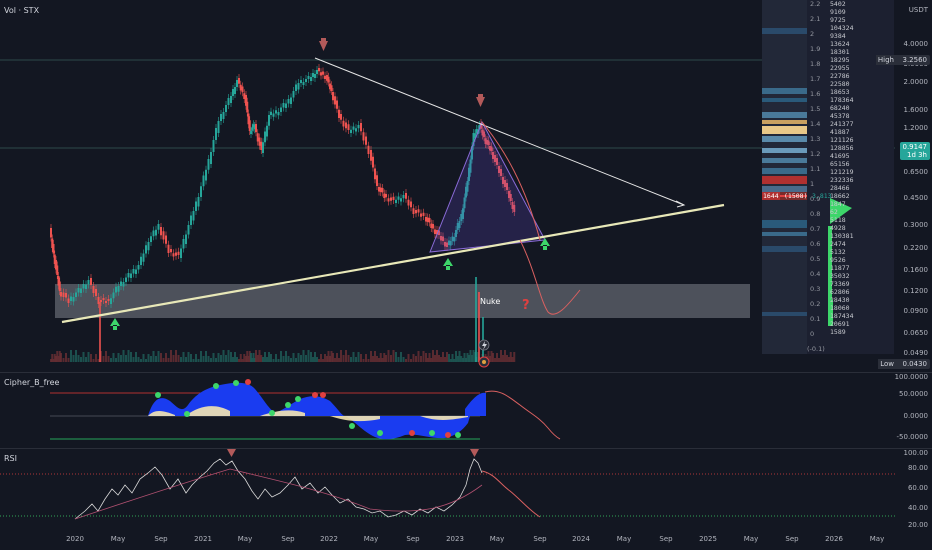 The height and width of the screenshot is (550, 932). I want to click on vp-volume: 121219, so click(842, 172).